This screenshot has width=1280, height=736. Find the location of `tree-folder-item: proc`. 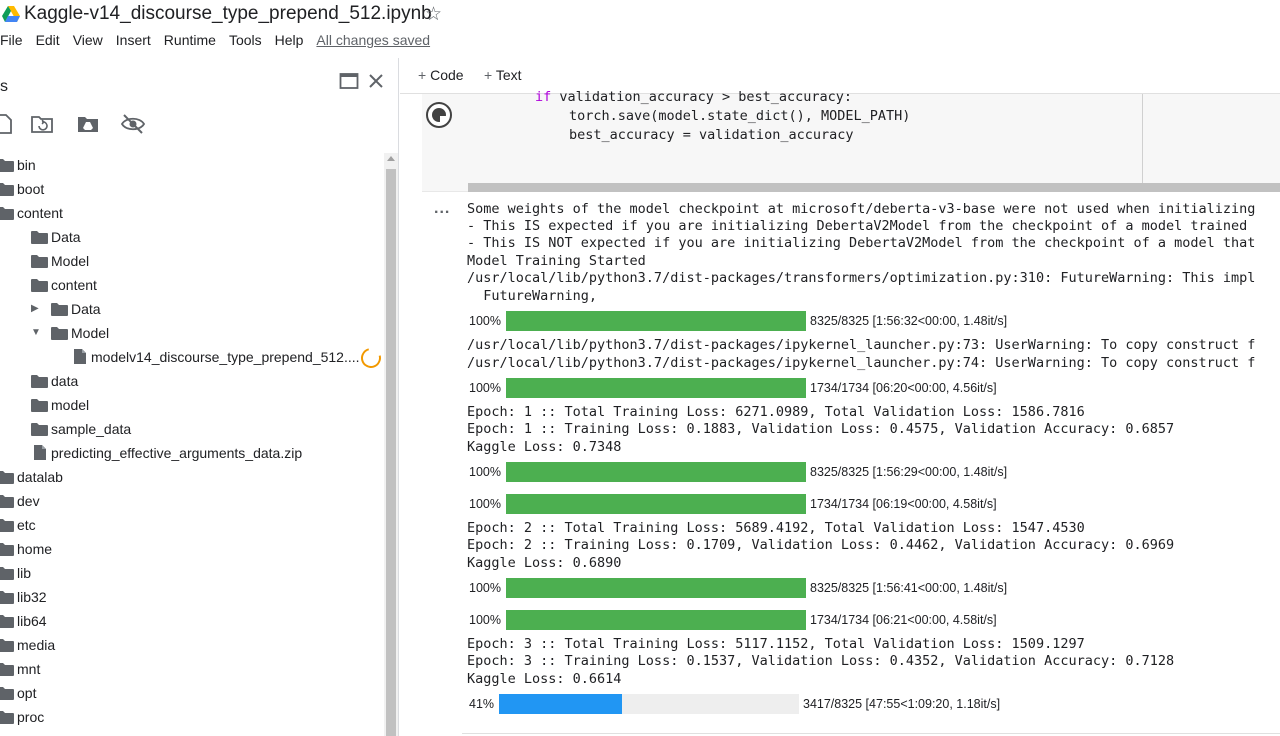

tree-folder-item: proc is located at coordinates (192, 717).